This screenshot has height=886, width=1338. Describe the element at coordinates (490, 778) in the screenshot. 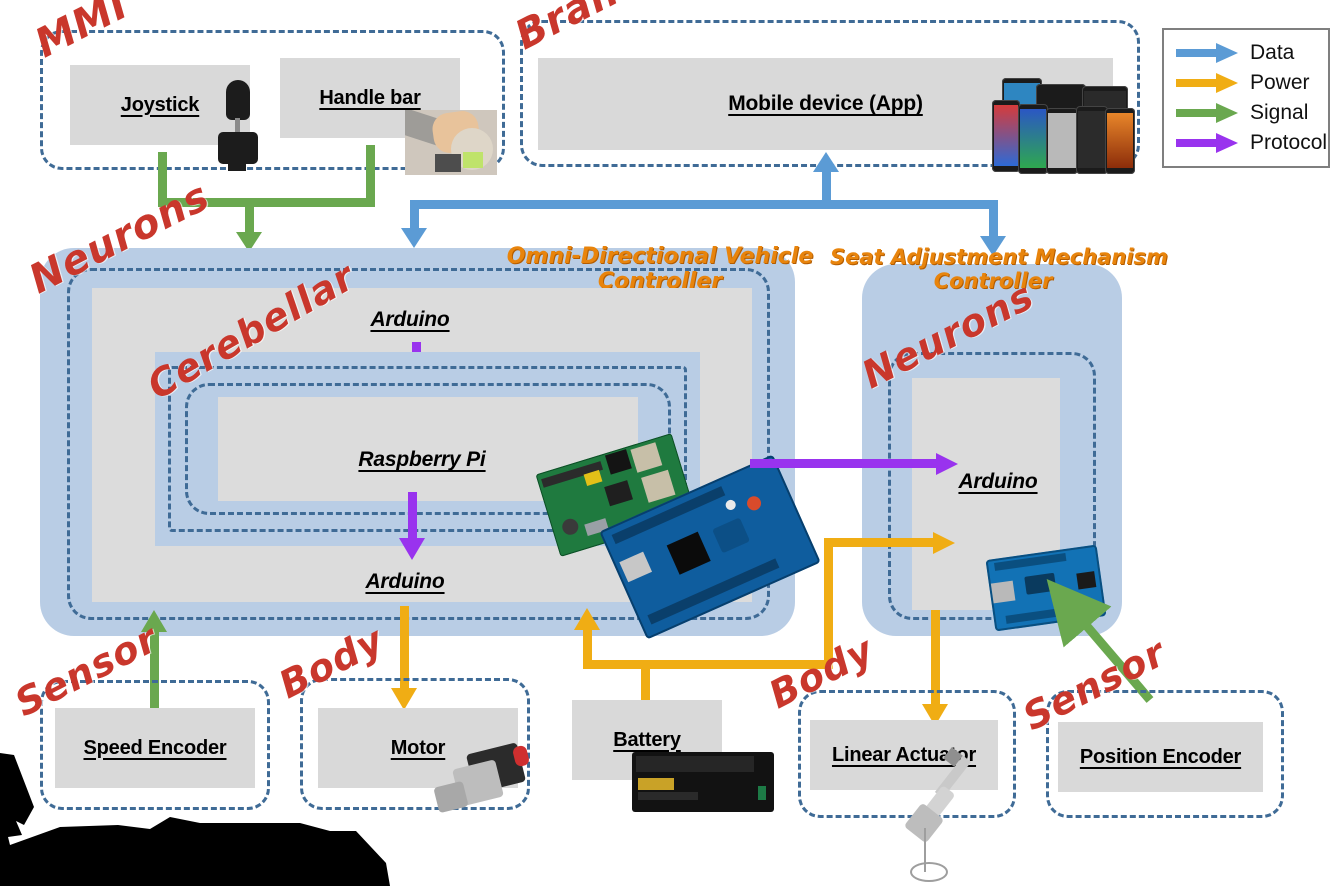

I see `motor-image` at that location.